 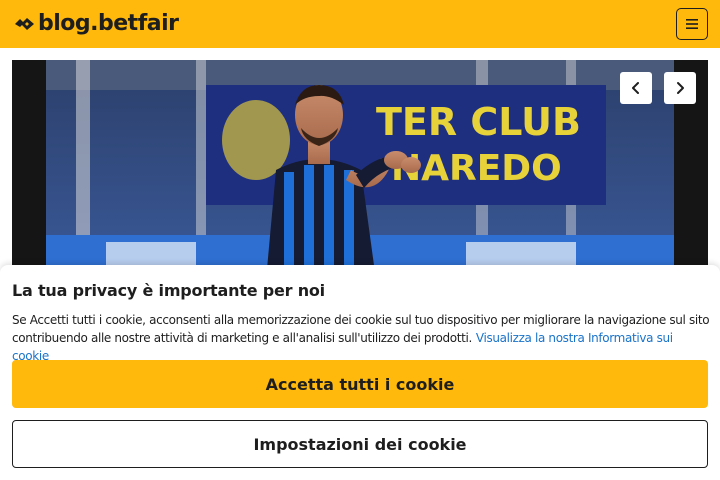 What do you see at coordinates (168, 290) in the screenshot?
I see `cookie-banner-title: La tua privacy è importante per noi` at bounding box center [168, 290].